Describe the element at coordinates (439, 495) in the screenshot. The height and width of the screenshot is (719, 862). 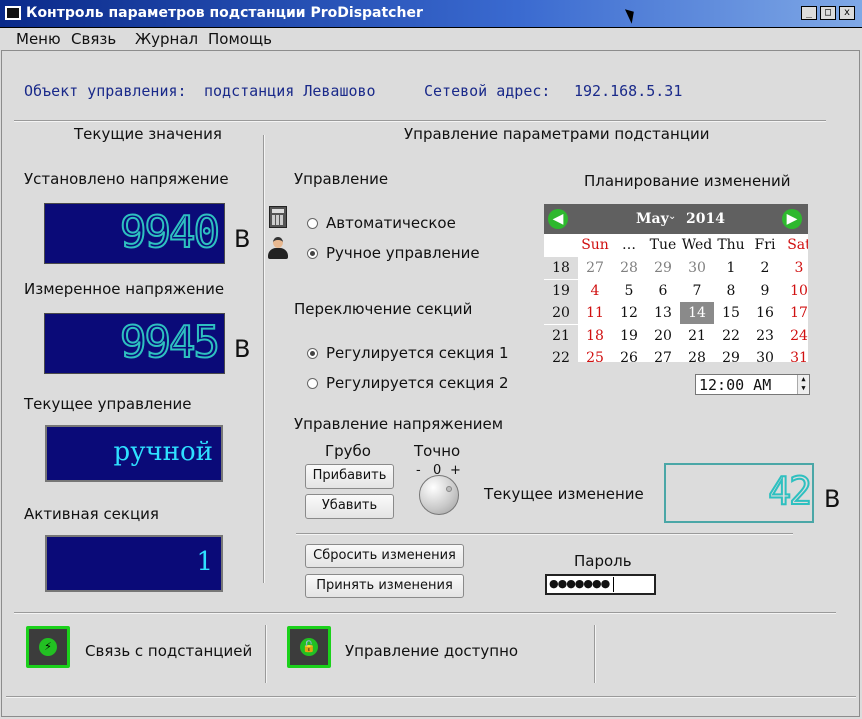
I see `fine-tune-knob` at that location.